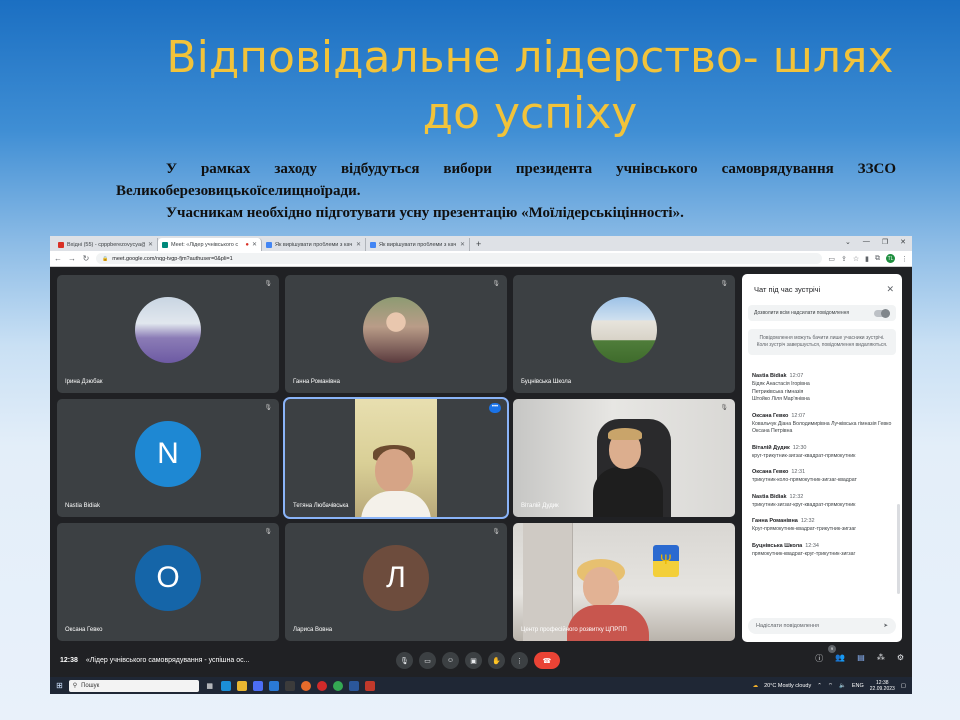  What do you see at coordinates (831, 259) in the screenshot?
I see `camera-permission-icon: ▭` at bounding box center [831, 259].